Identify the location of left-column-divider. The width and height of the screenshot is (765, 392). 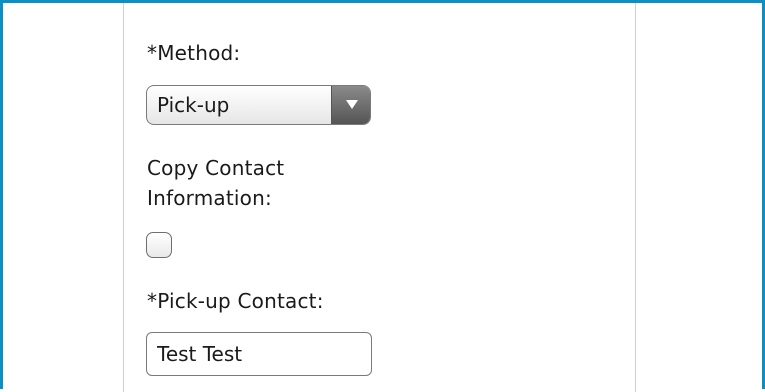
(123, 197).